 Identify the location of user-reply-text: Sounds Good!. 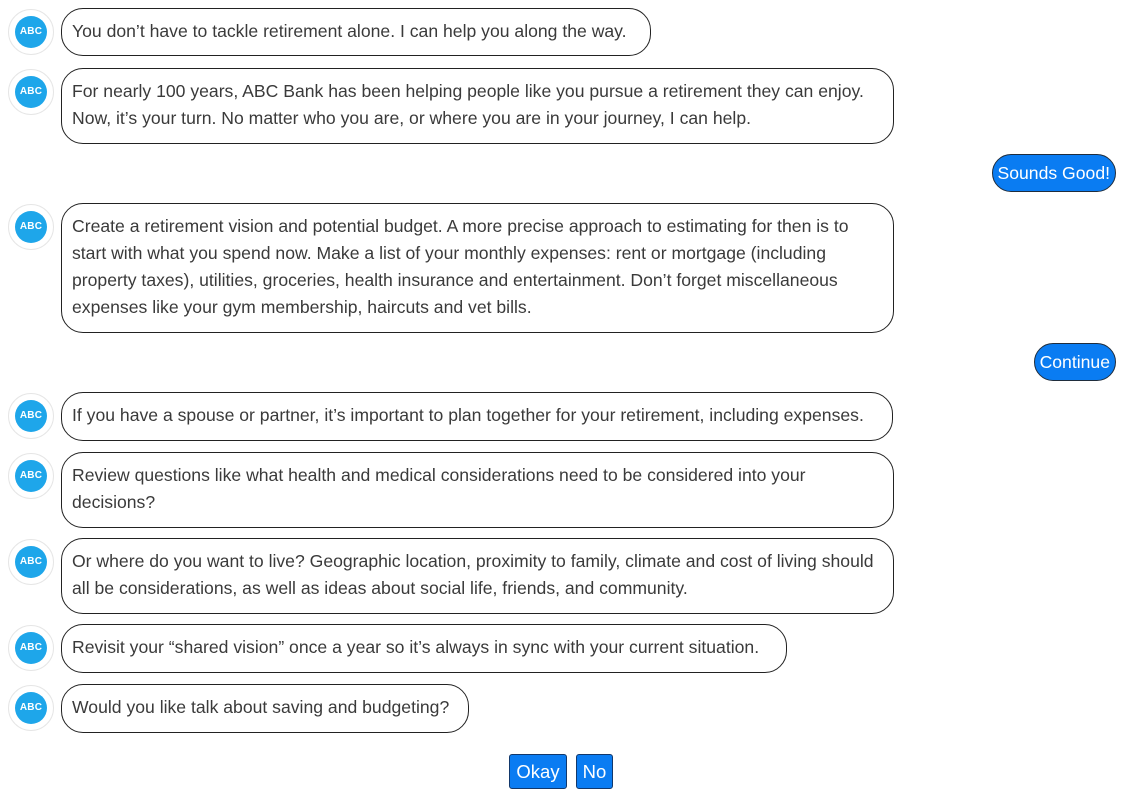
(1054, 173).